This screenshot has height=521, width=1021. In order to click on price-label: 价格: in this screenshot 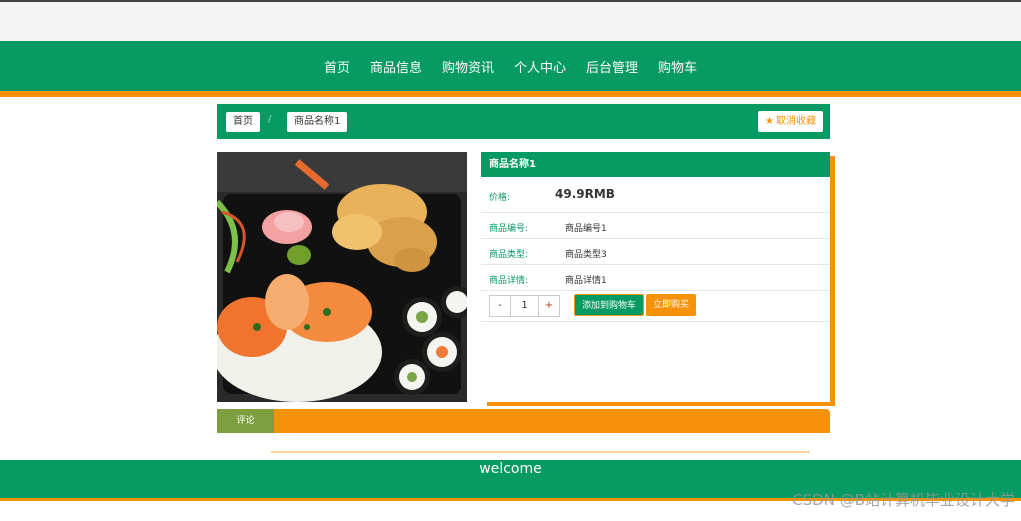, I will do `click(500, 198)`.